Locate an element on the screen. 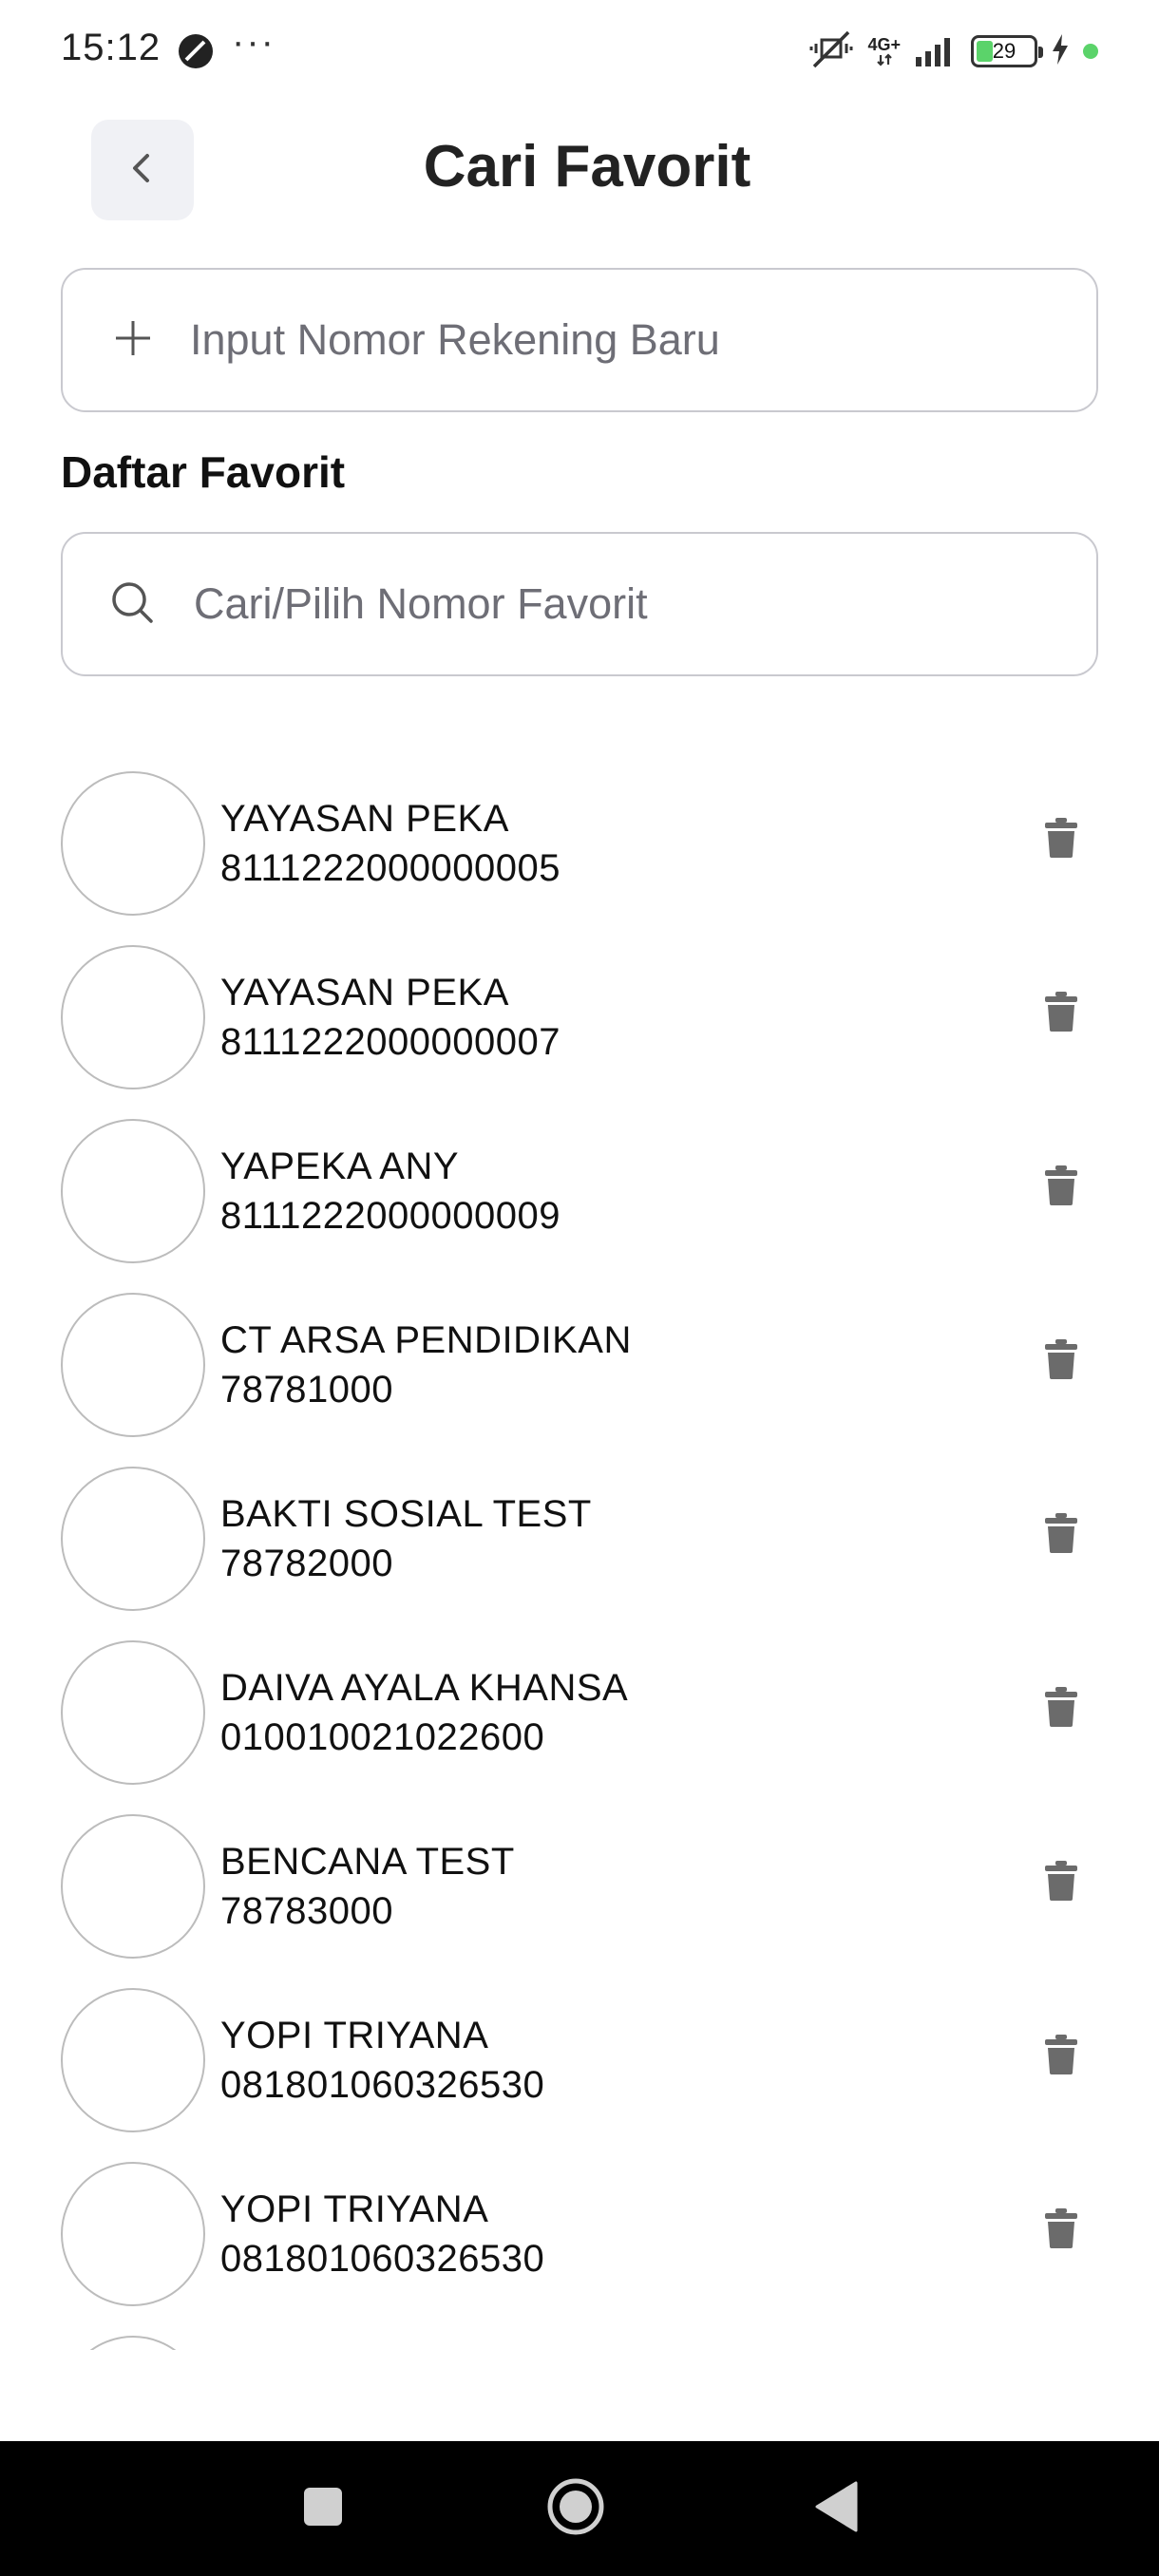 The width and height of the screenshot is (1159, 2576). favorite-search-input is located at coordinates (621, 604).